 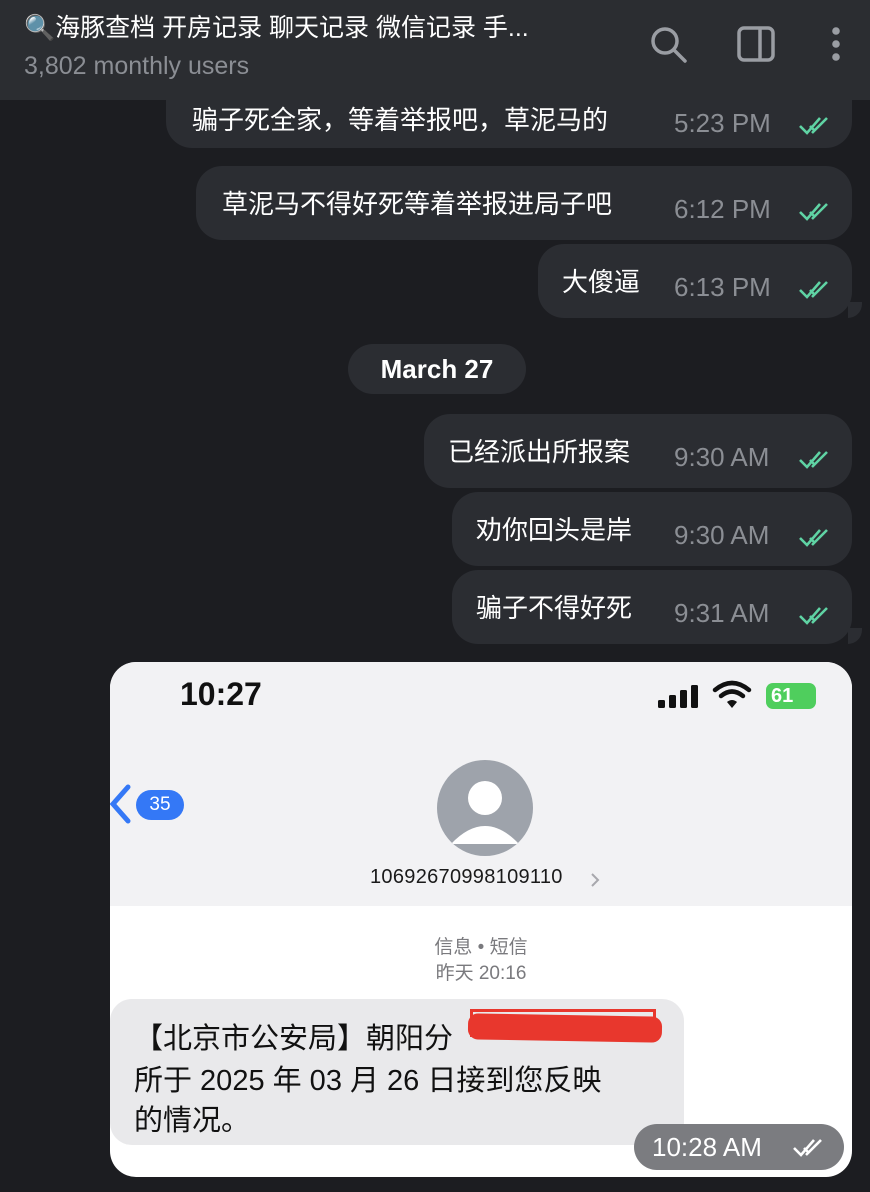 I want to click on message-bubble: 草泥马不得好死等着举报进局子吧 6:12 PM, so click(x=524, y=203).